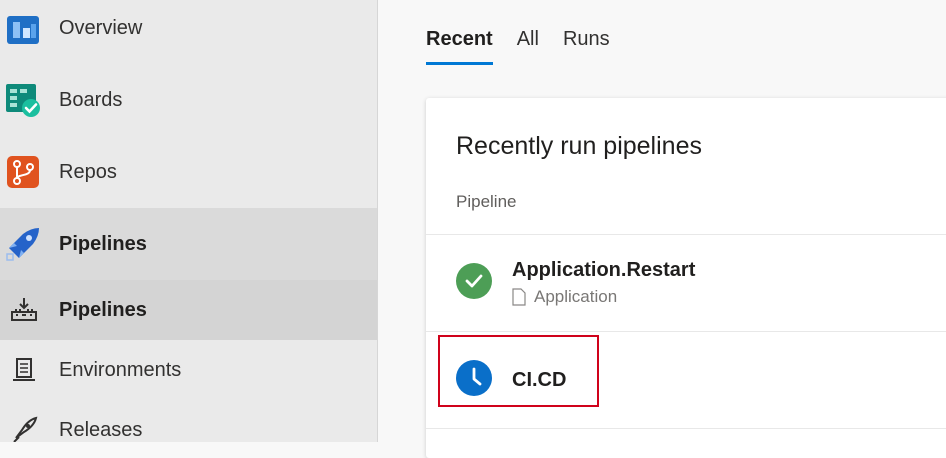  I want to click on sidebar-item-overview: Overview, so click(188, 32).